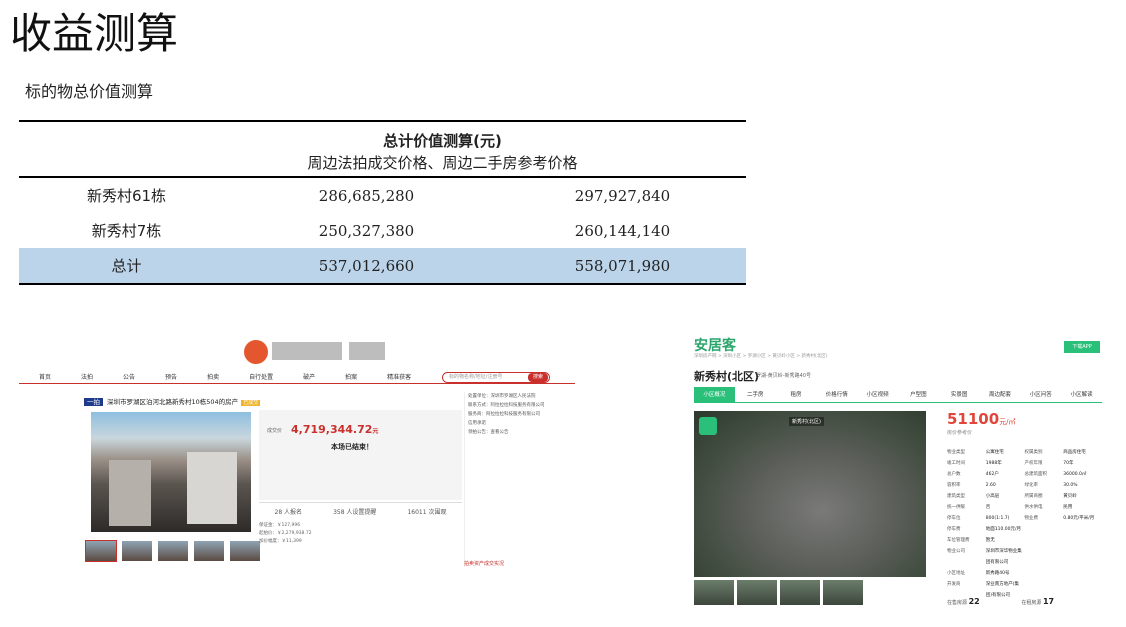  Describe the element at coordinates (1070, 496) in the screenshot. I see `info-value: 黄贝岭` at that location.